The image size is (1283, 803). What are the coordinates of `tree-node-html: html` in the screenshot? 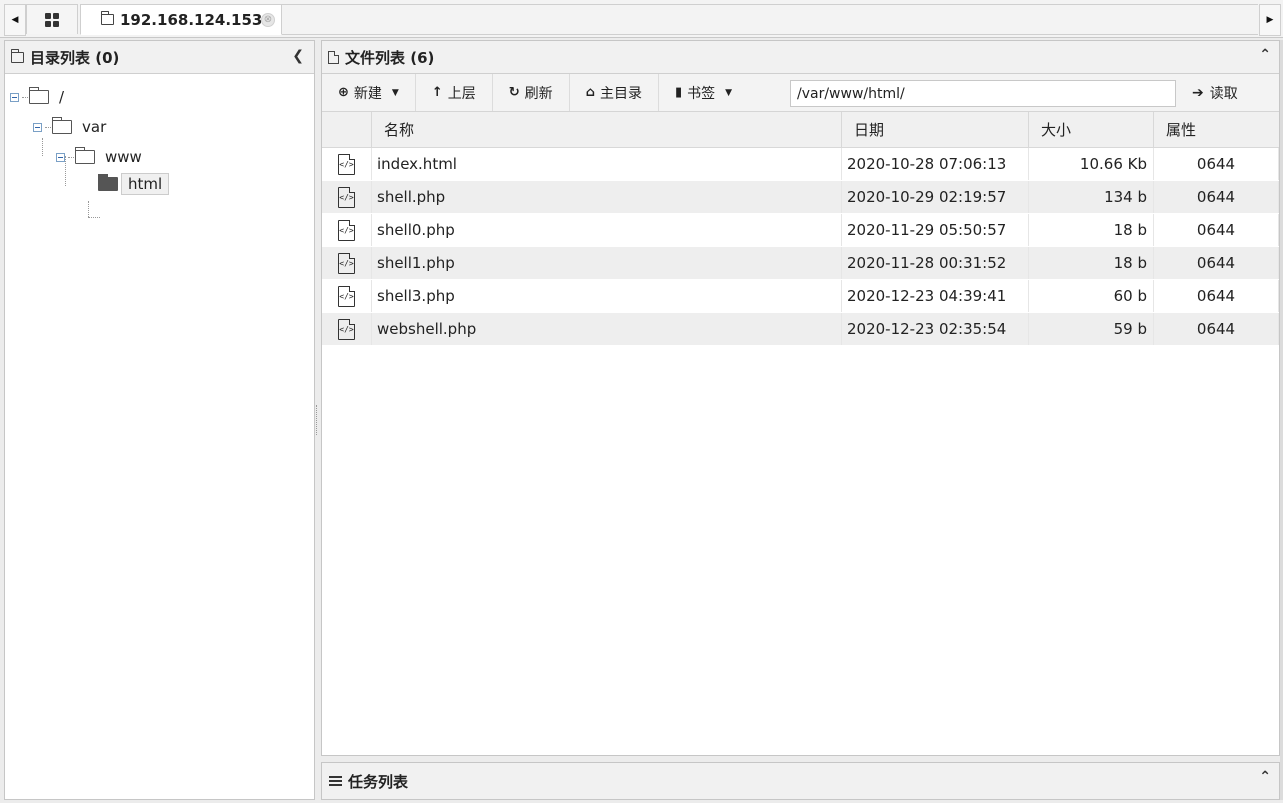 It's located at (134, 184).